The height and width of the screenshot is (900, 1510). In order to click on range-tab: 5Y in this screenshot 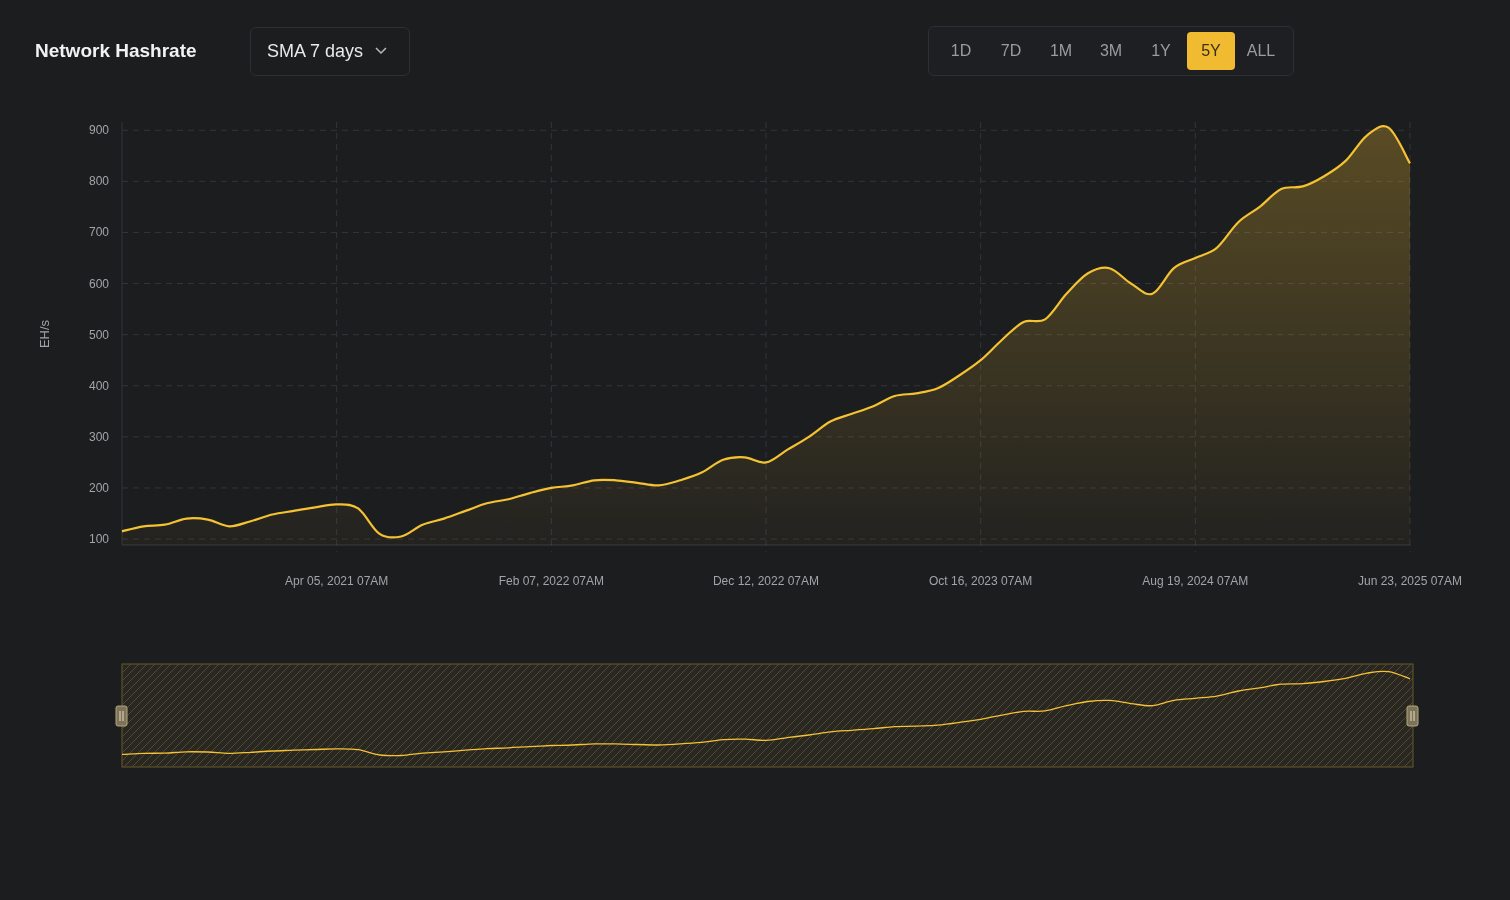, I will do `click(1211, 51)`.